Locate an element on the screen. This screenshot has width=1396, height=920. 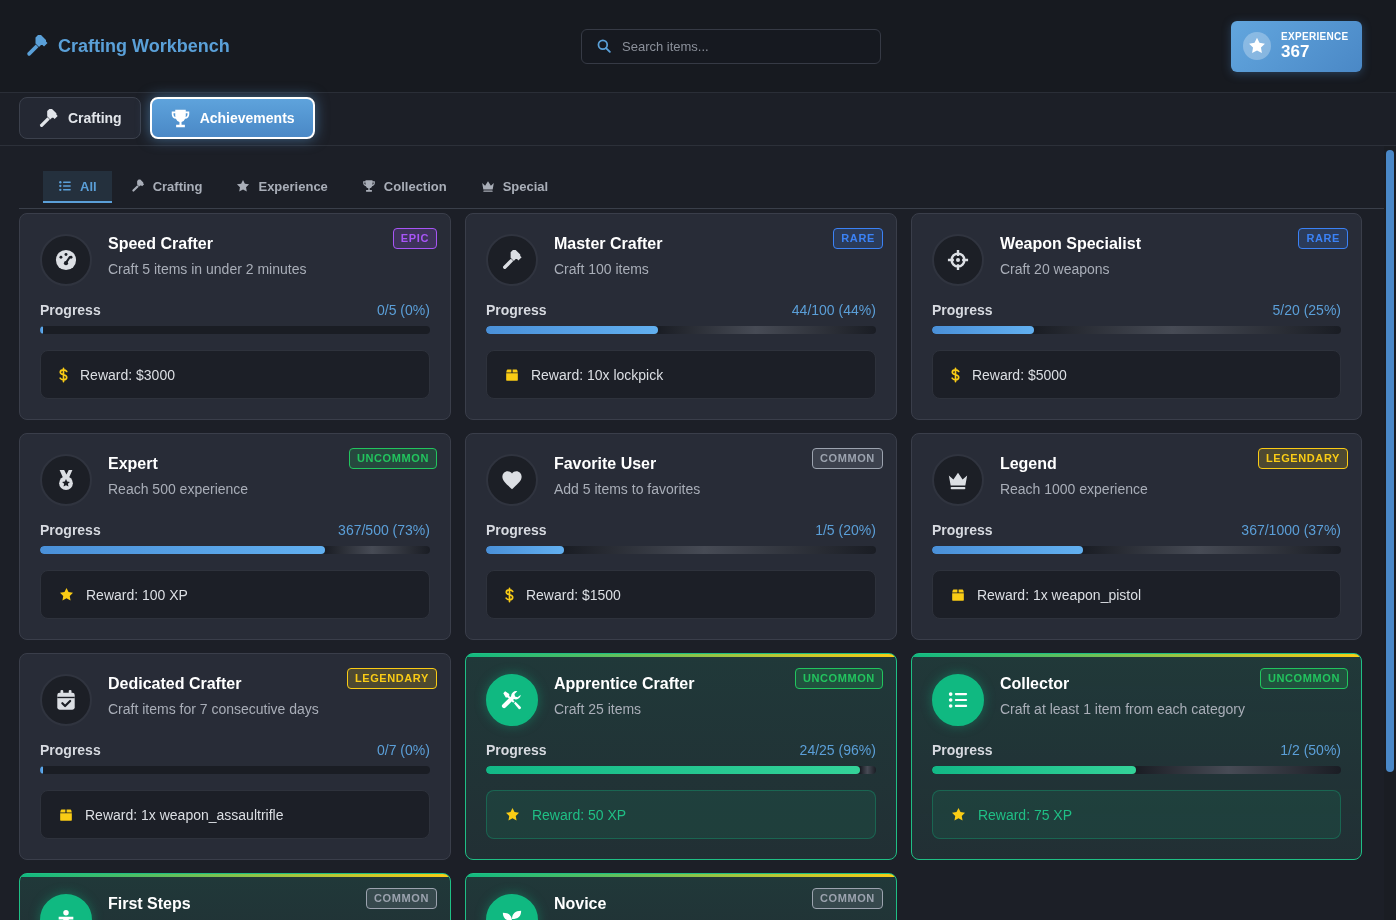
achievement-description: Add 5 items to favorites is located at coordinates (627, 489).